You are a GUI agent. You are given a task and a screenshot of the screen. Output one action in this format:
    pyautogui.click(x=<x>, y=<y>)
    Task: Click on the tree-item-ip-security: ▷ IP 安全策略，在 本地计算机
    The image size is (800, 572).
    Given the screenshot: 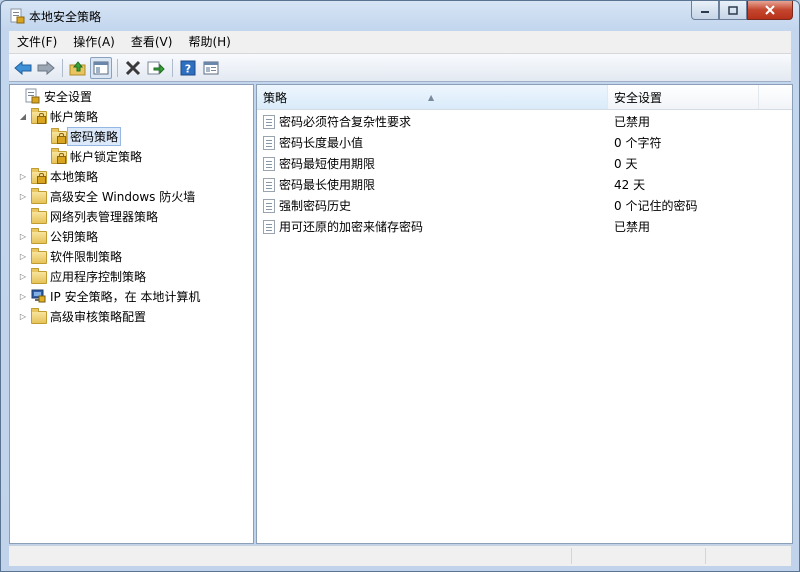 What is the action you would take?
    pyautogui.click(x=109, y=296)
    